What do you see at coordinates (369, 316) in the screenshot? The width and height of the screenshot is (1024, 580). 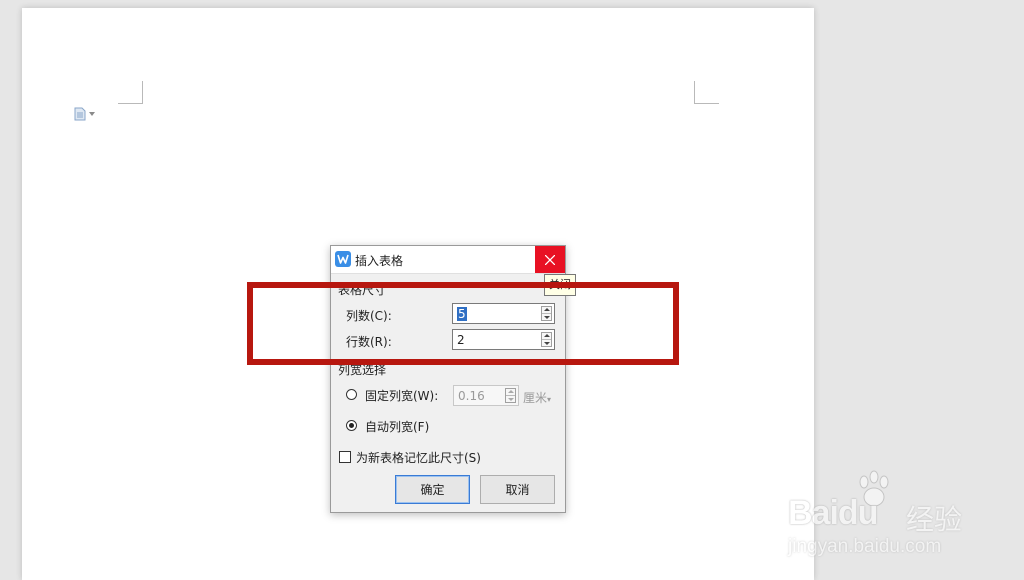 I see `columns-label: 列数(C):` at bounding box center [369, 316].